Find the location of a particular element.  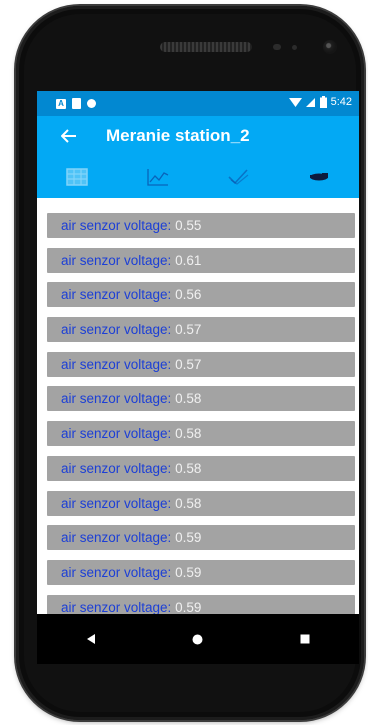

app-bar: Meranie station_2 is located at coordinates (198, 136).